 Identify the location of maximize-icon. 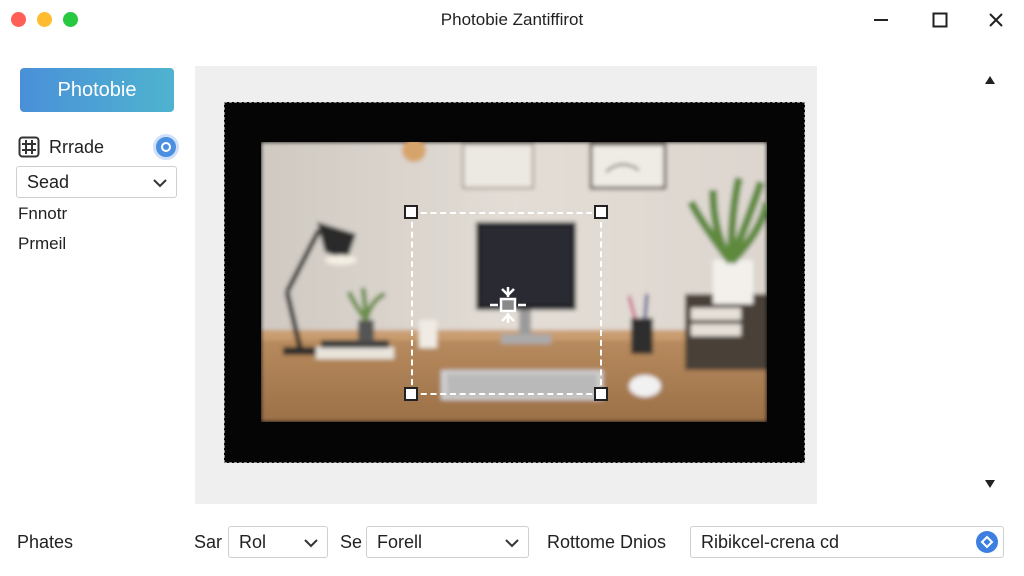
(940, 20).